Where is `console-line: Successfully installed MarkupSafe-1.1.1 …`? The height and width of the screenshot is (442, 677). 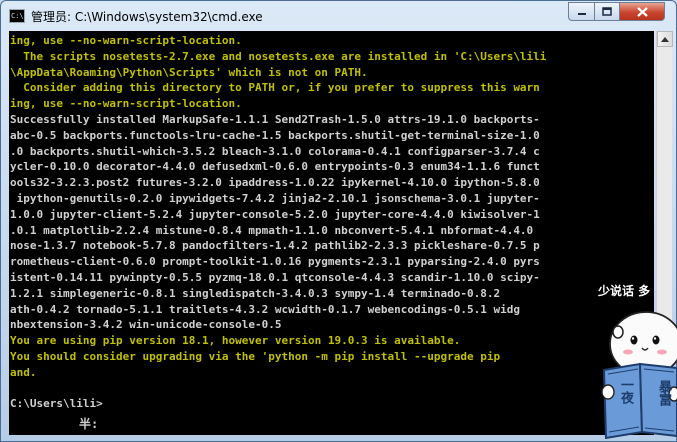 console-line: Successfully installed MarkupSafe-1.1.1 … is located at coordinates (275, 119).